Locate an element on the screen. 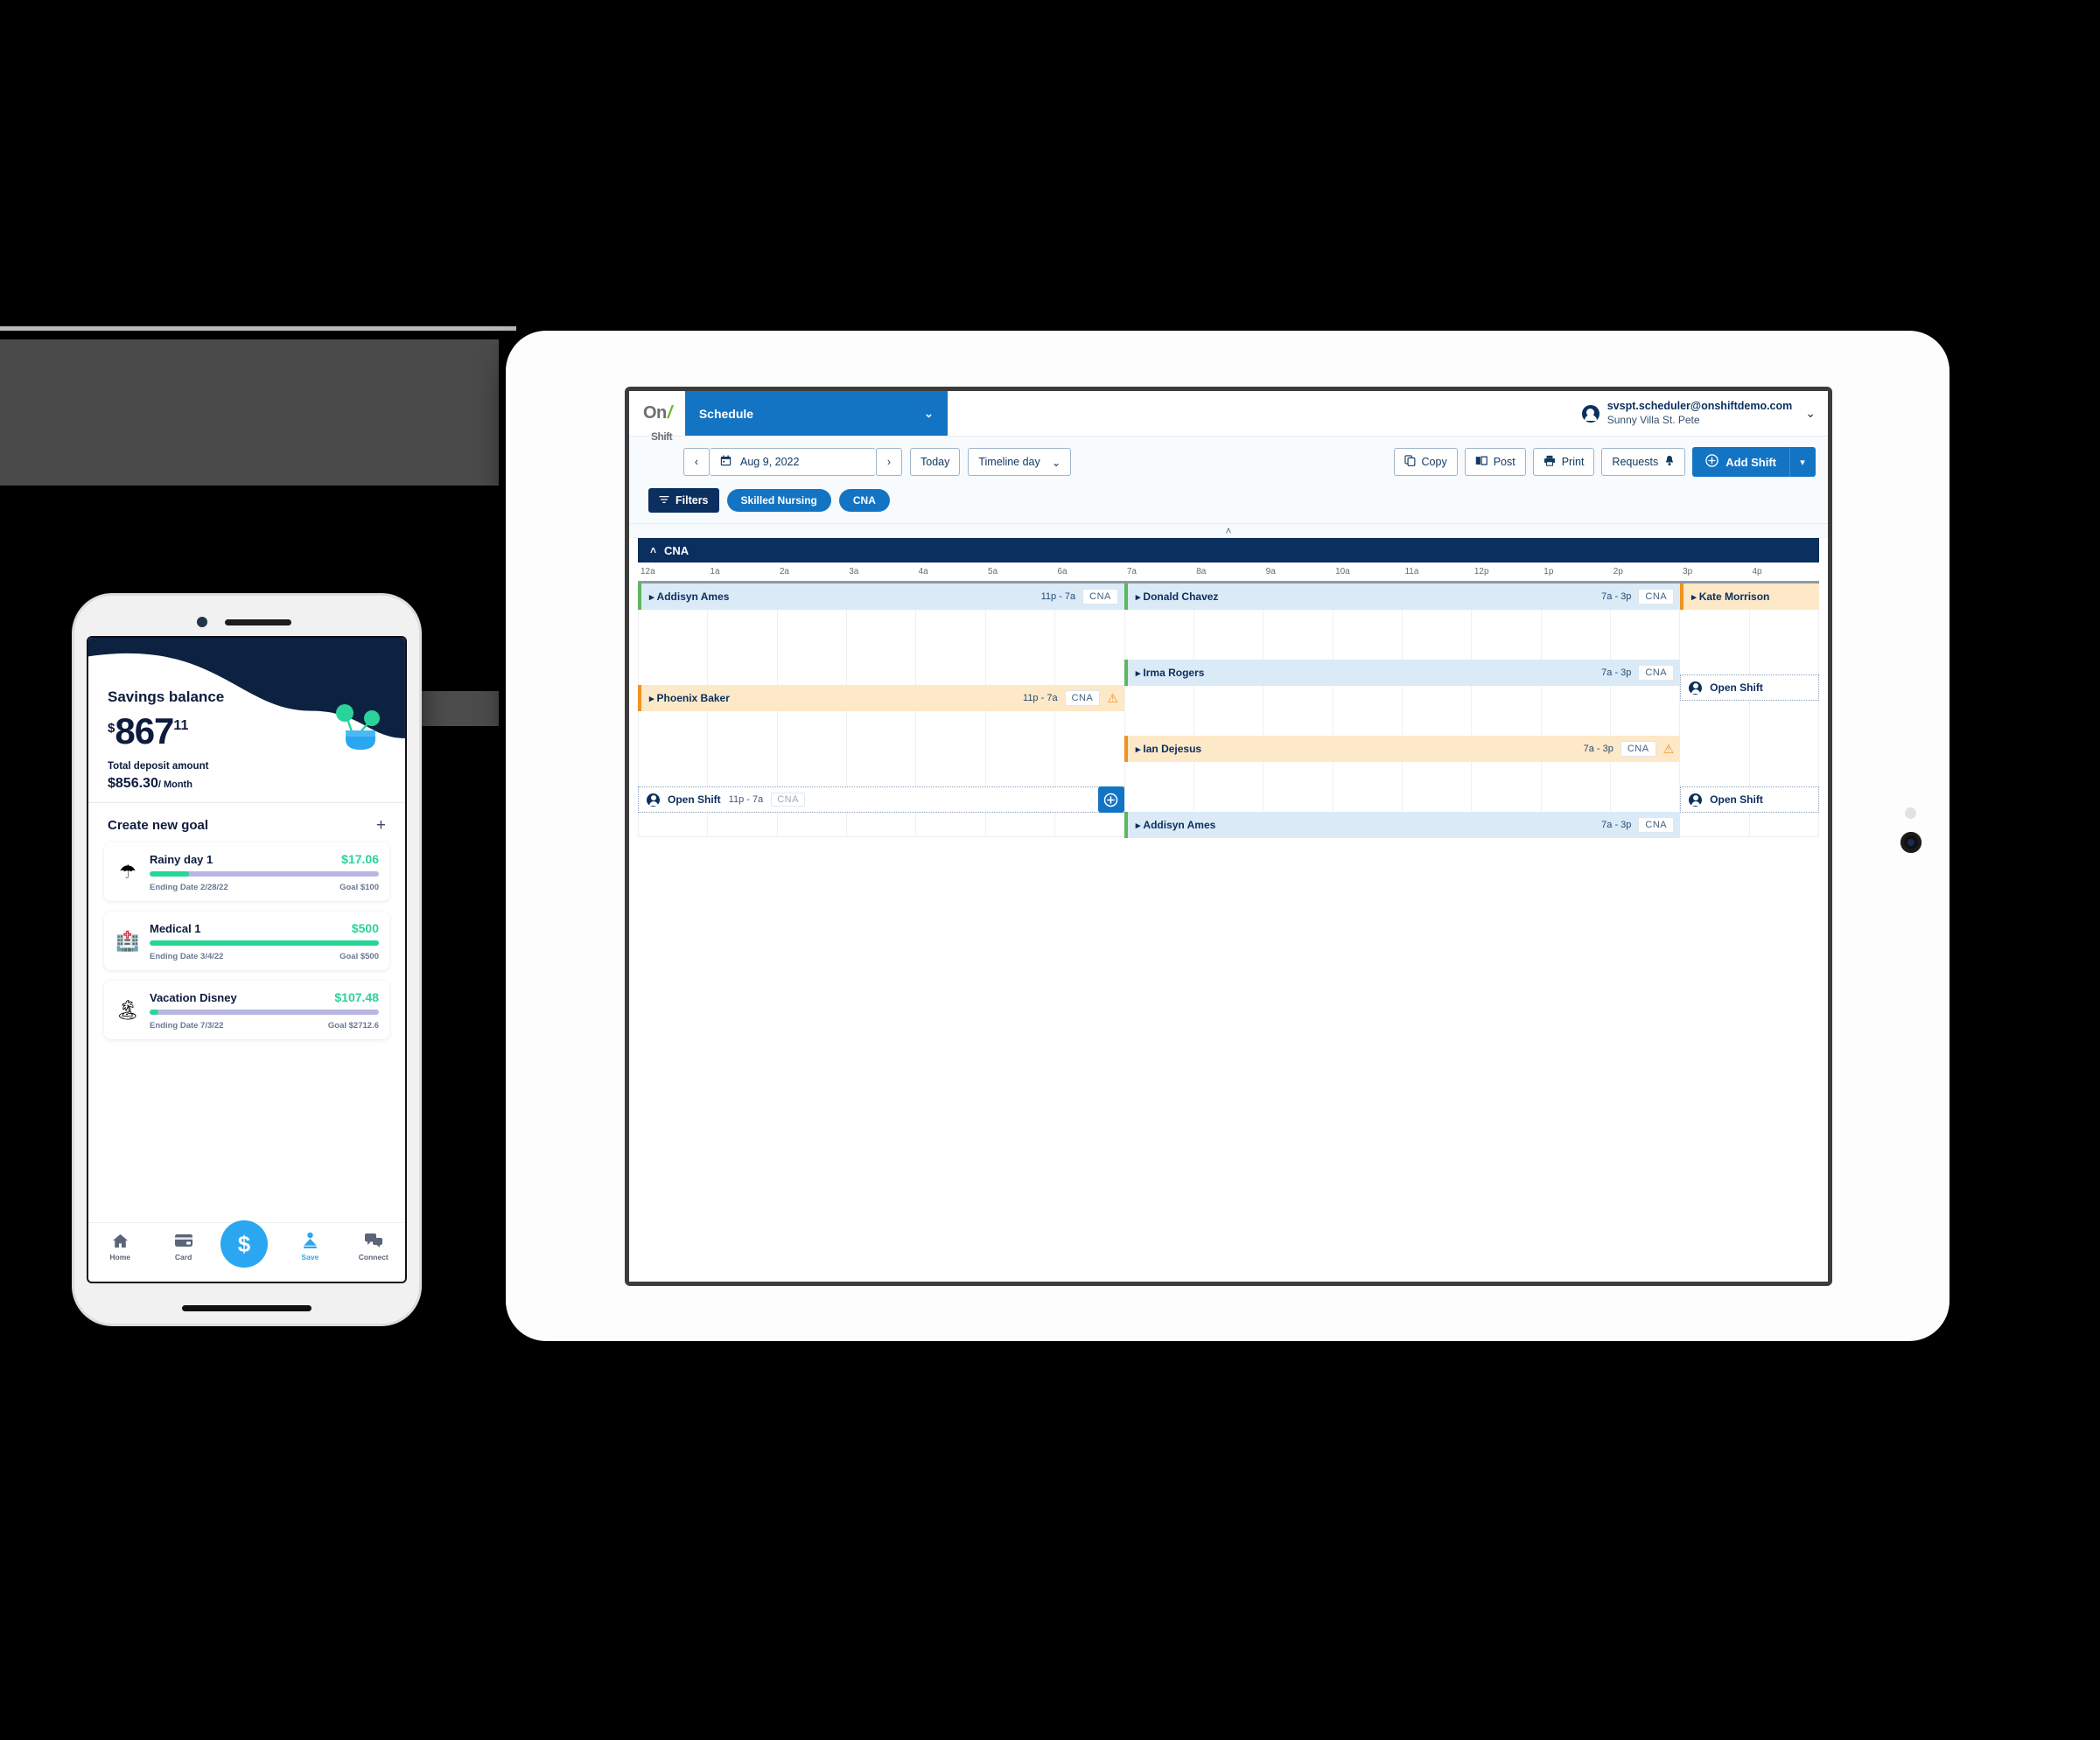 The image size is (2100, 1740). filters-button: Filters is located at coordinates (683, 500).